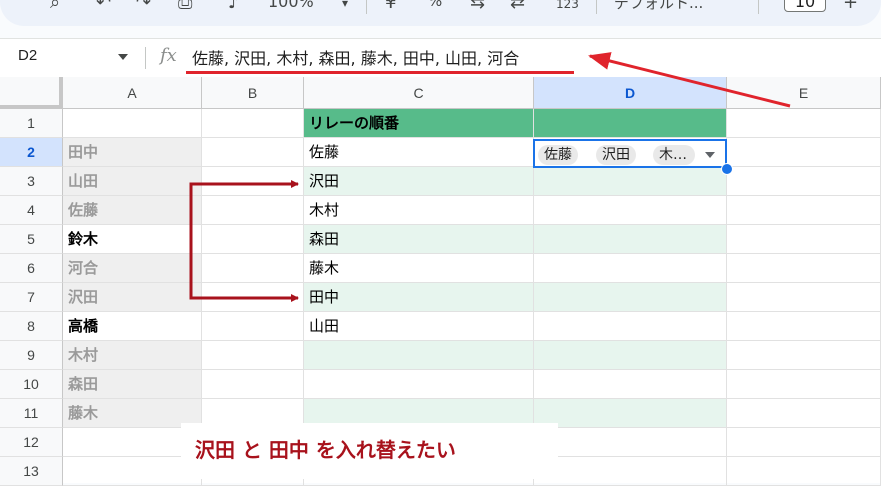 This screenshot has height=486, width=881. I want to click on pointer-arrow, so click(689, 80).